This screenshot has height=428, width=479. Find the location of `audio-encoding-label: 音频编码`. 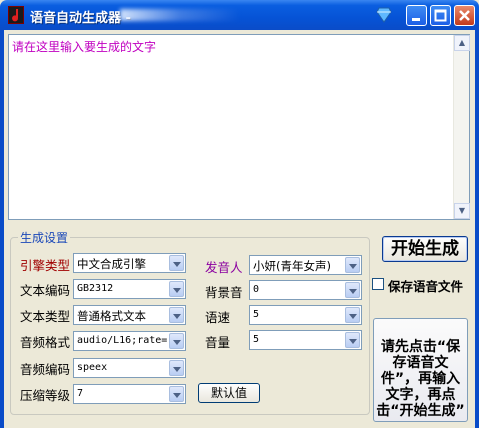

audio-encoding-label: 音频编码 is located at coordinates (45, 369).